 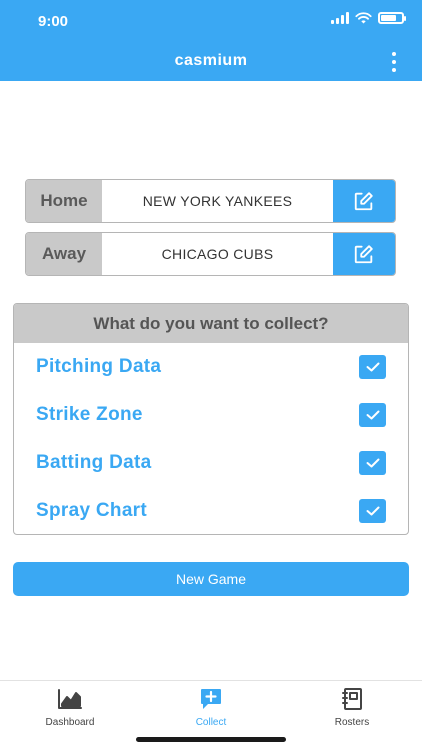 What do you see at coordinates (394, 62) in the screenshot?
I see `more-vertical-icon` at bounding box center [394, 62].